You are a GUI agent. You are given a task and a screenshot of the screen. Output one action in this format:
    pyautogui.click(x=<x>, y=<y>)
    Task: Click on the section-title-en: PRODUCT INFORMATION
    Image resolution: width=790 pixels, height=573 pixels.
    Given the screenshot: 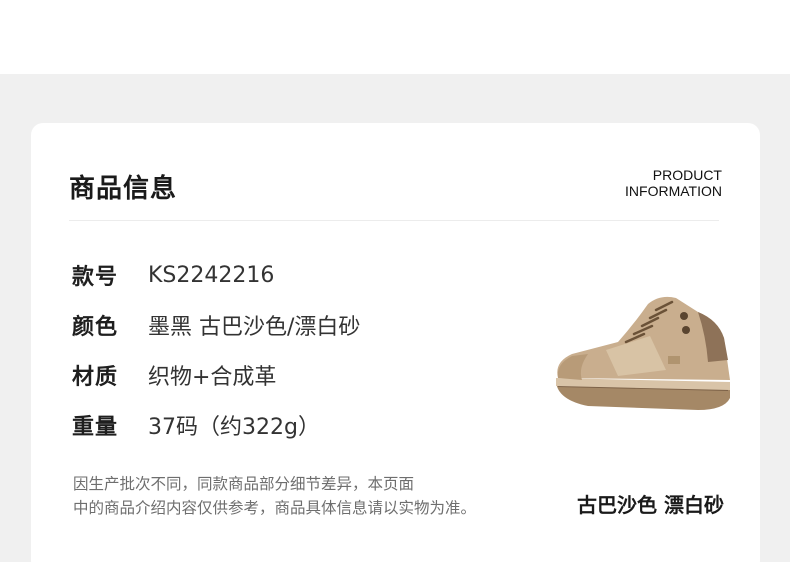 What is the action you would take?
    pyautogui.click(x=673, y=183)
    